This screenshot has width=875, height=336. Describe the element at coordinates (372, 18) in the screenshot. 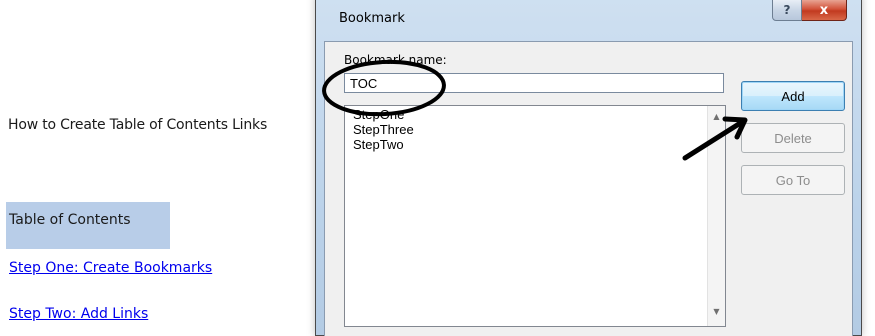

I see `dialog-title: Bookmark` at that location.